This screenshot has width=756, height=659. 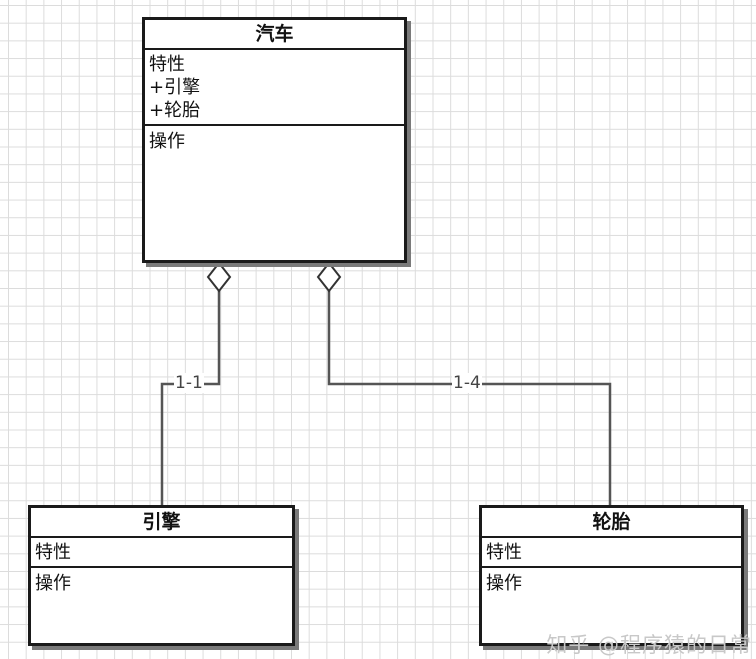 I want to click on watermark: 知乎 @程序猿的日常, so click(x=649, y=645).